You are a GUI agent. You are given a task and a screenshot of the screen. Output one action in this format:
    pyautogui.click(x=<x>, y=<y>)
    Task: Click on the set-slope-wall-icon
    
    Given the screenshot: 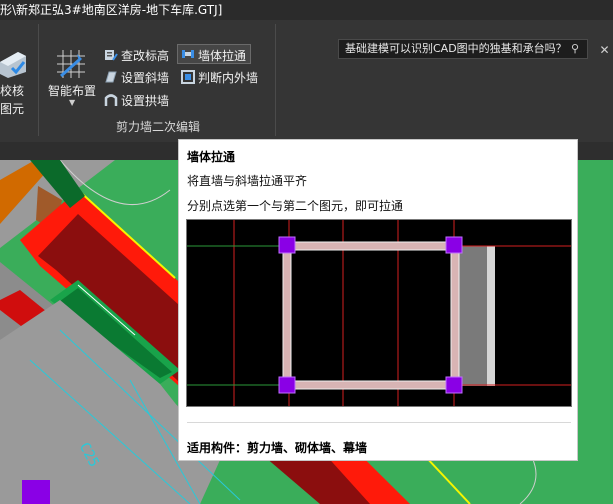 What is the action you would take?
    pyautogui.click(x=111, y=77)
    